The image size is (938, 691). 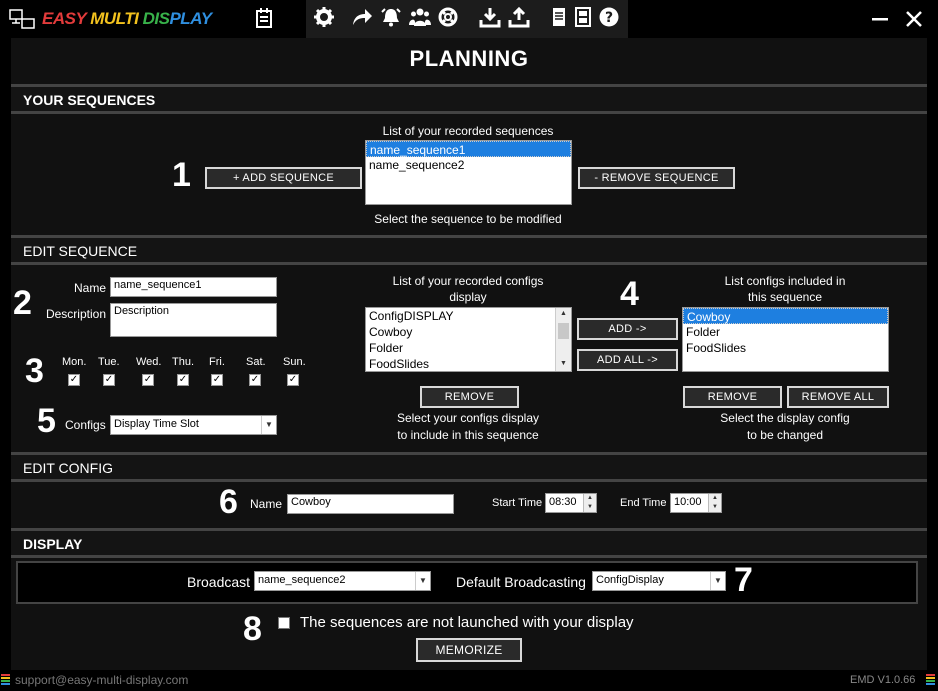 I want to click on add-sequence-button: + ADD SEQUENCE, so click(x=283, y=178).